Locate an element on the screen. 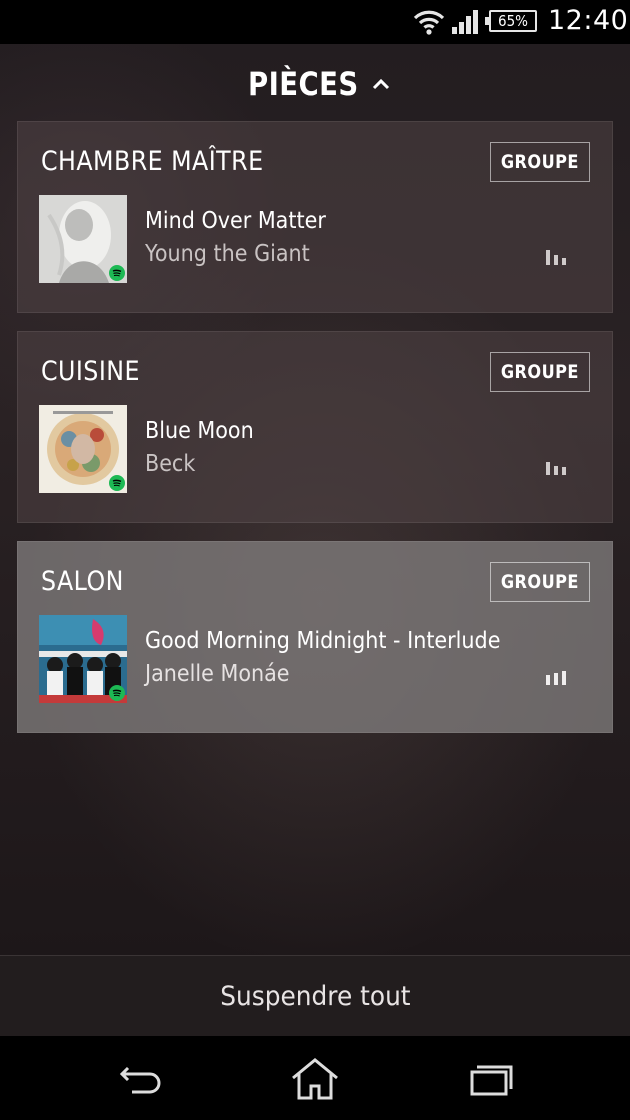  page-title: PIÈCES is located at coordinates (303, 84).